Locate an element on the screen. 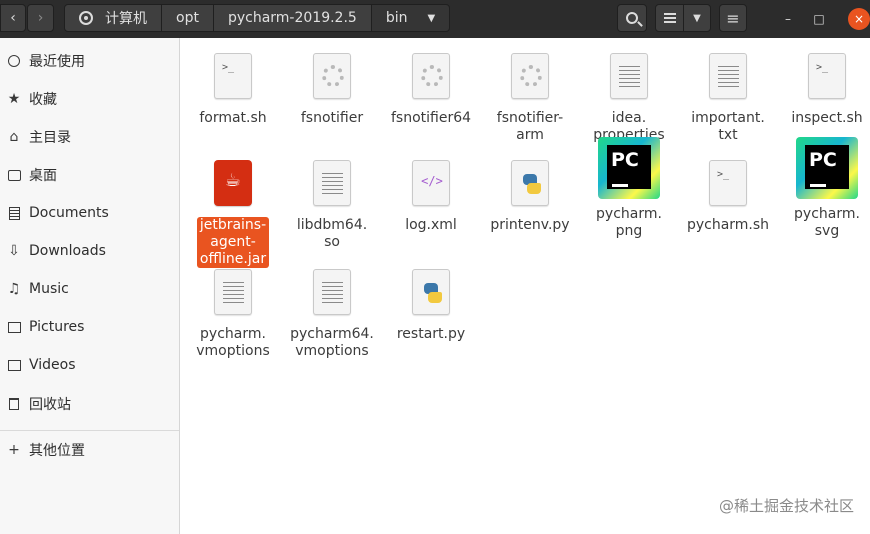 The image size is (870, 534). file-label: fsnotifier is located at coordinates (332, 118).